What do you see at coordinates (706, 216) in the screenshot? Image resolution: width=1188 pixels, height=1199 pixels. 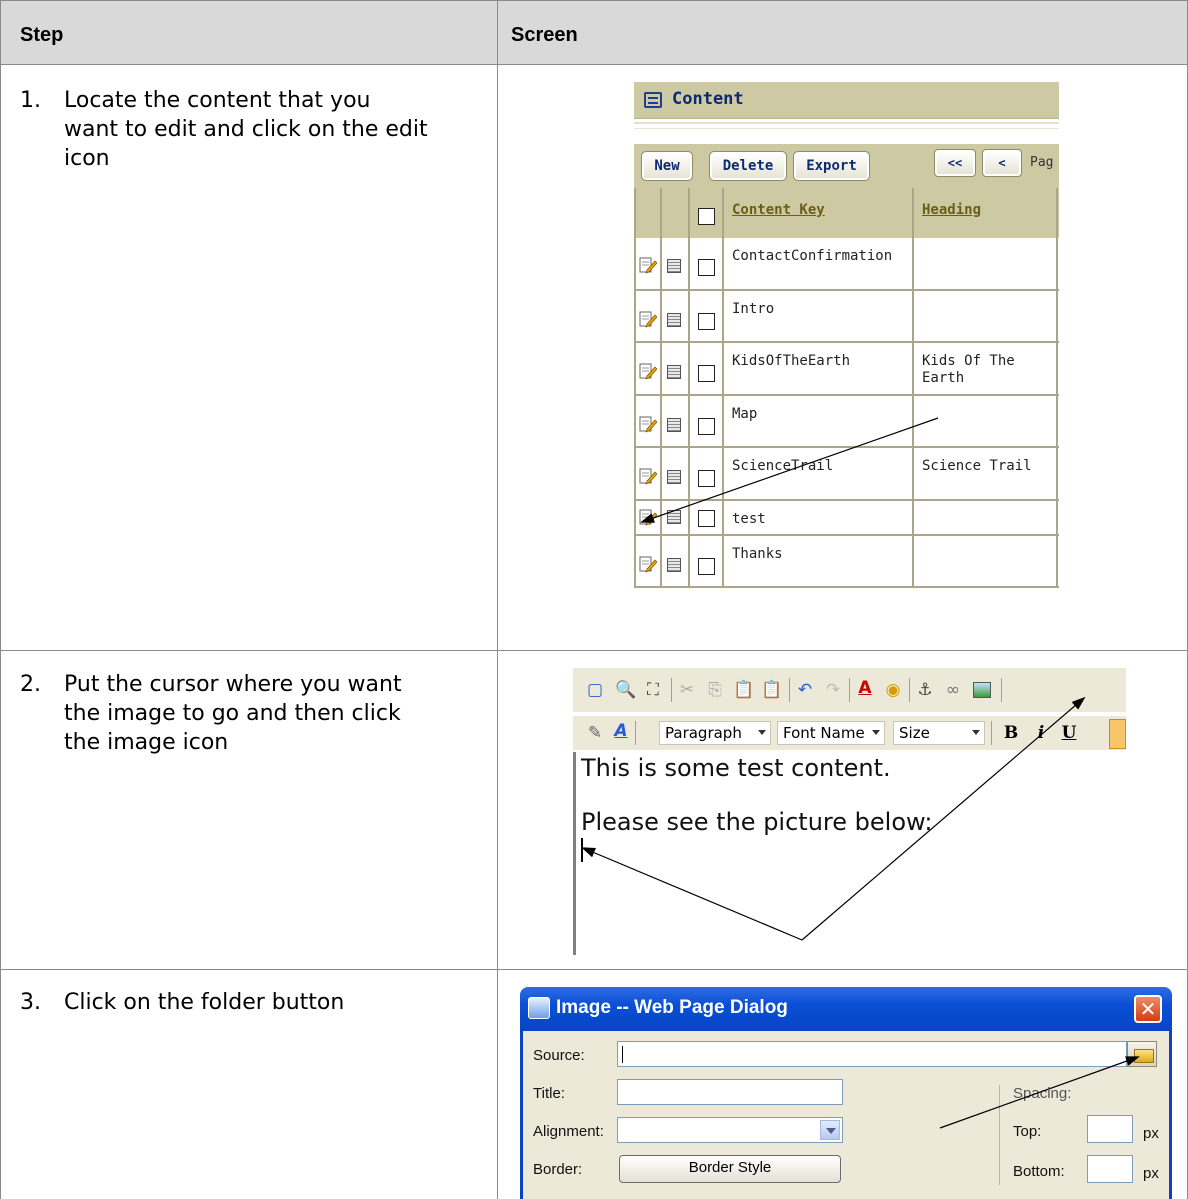 I see `select-all-checkbox` at bounding box center [706, 216].